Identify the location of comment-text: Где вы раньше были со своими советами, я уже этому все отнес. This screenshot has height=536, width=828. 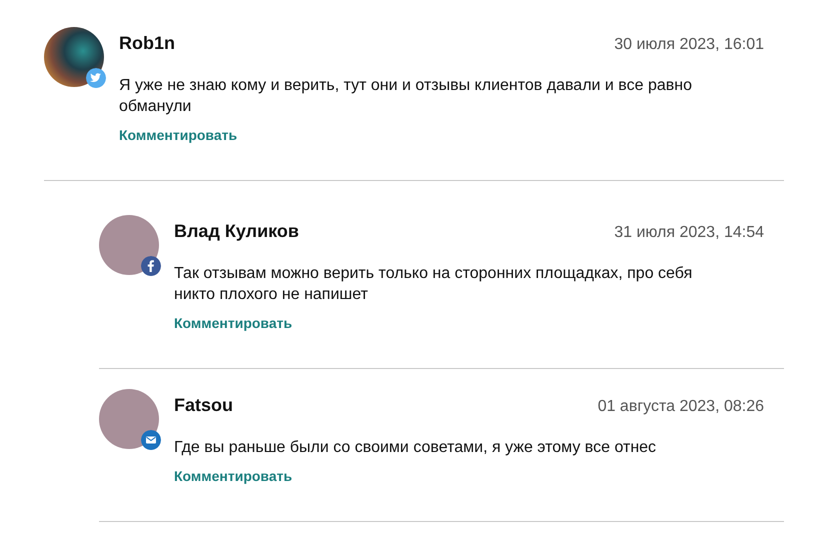
(416, 448).